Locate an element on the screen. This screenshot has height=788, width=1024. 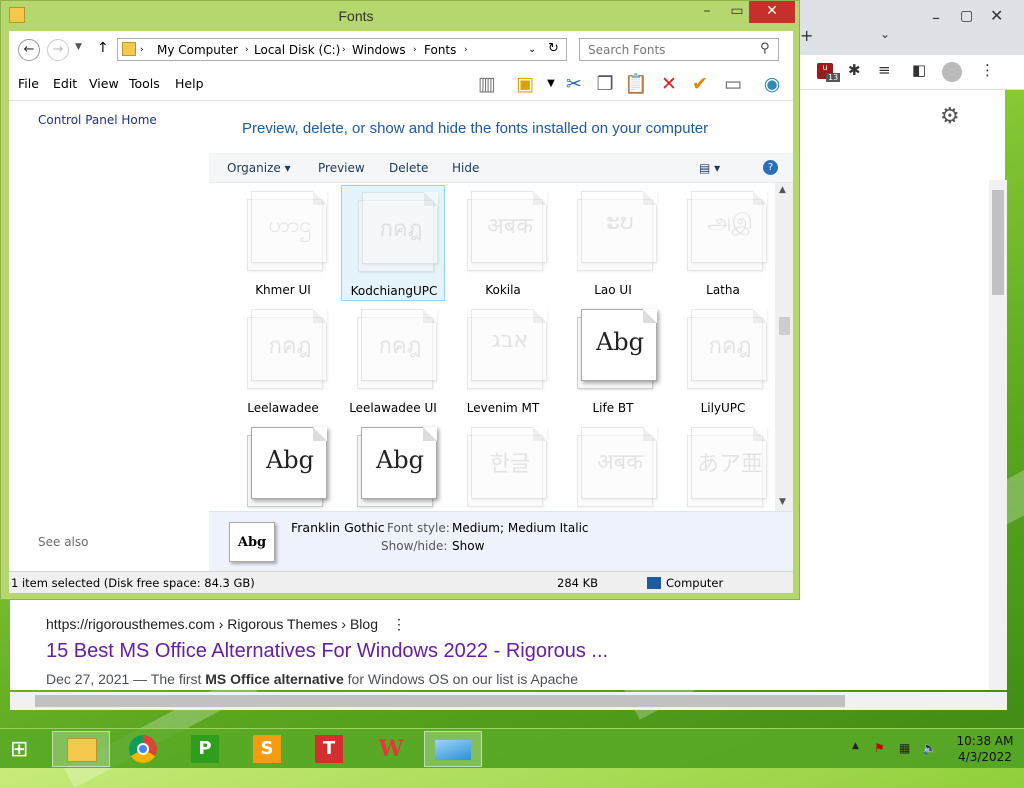
font-page-front: அஇ is located at coordinates (729, 227).